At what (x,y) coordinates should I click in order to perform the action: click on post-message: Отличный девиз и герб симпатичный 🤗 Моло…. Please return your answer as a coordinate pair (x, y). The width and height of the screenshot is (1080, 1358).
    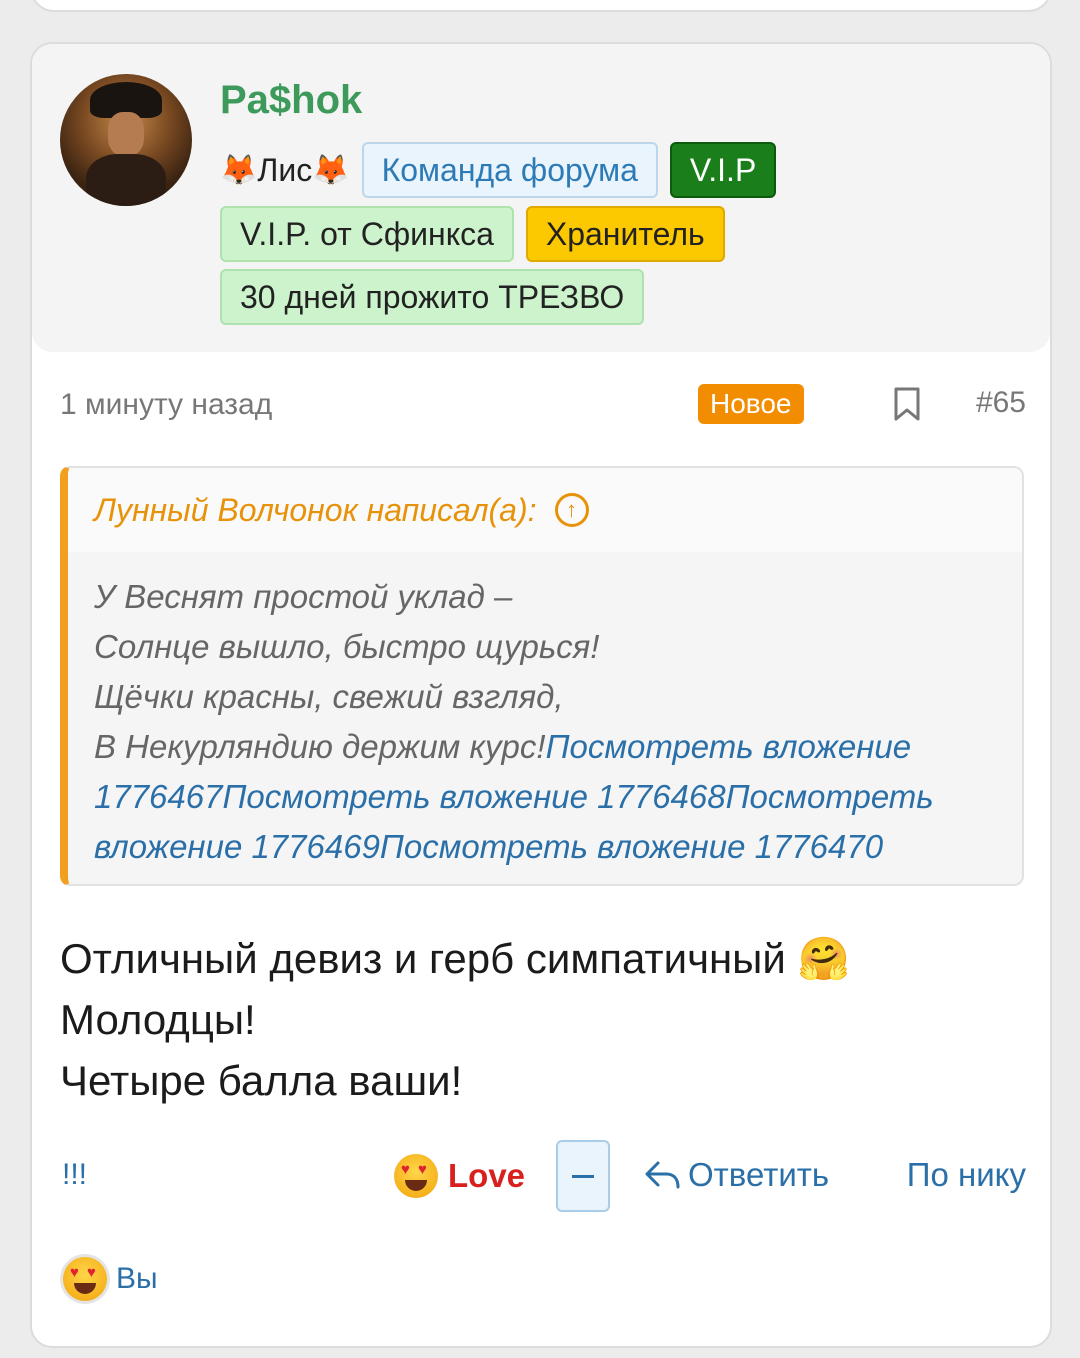
    Looking at the image, I should click on (455, 1019).